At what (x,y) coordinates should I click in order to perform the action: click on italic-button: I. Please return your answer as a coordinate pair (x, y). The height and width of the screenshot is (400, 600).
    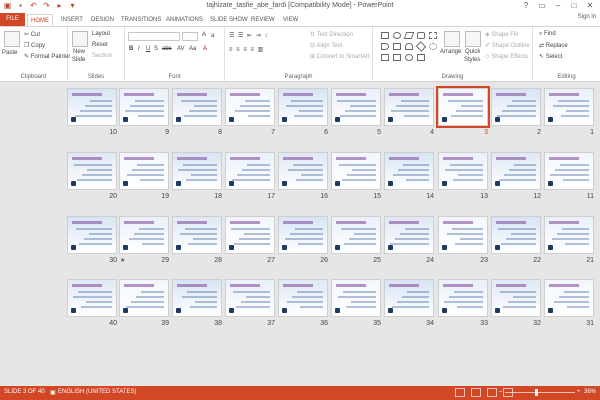
    Looking at the image, I should click on (139, 49).